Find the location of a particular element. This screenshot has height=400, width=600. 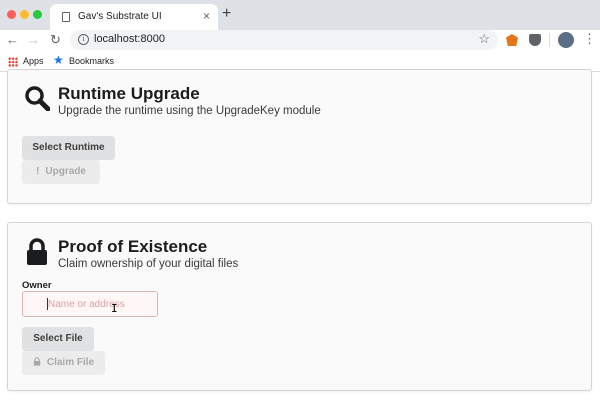

address-bar: i localhost:8000 ☆ is located at coordinates (284, 40).